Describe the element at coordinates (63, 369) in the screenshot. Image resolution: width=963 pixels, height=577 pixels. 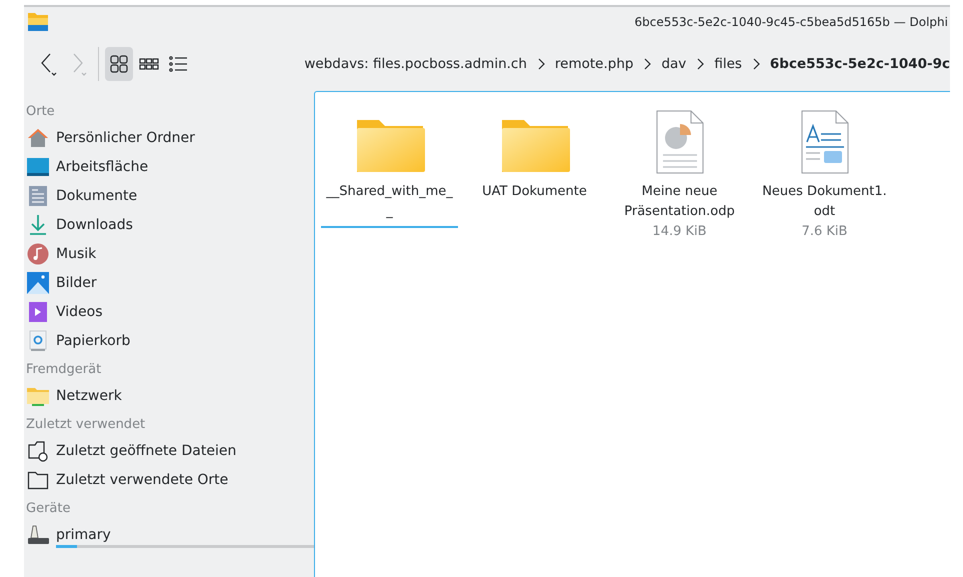
I see `section-heading: Fremdgerät` at that location.